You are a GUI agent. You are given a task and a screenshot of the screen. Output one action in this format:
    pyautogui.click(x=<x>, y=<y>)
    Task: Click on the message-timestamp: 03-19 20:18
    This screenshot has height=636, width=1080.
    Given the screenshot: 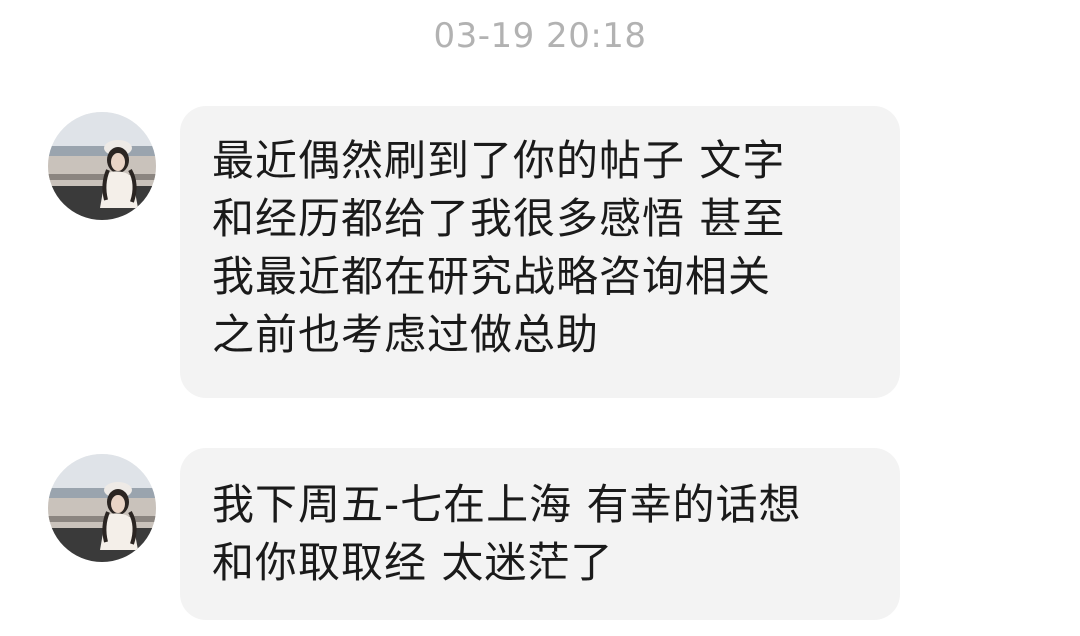 What is the action you would take?
    pyautogui.click(x=540, y=36)
    